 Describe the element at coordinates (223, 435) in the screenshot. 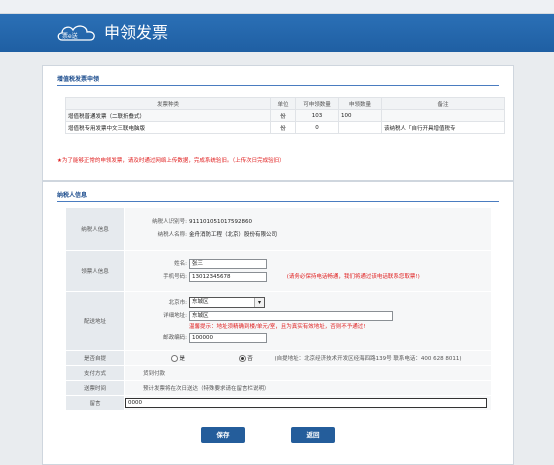

I see `save-button: 保存` at that location.